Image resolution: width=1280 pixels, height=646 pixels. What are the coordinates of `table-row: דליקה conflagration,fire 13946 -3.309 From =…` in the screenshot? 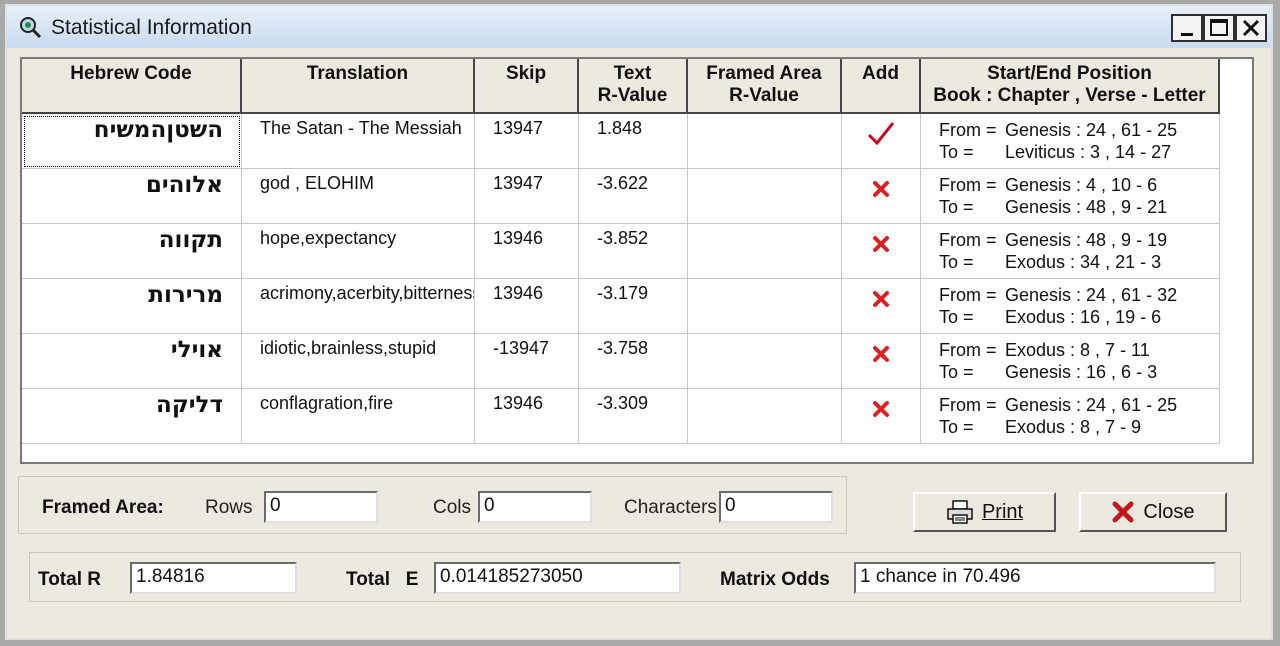 It's located at (621, 416).